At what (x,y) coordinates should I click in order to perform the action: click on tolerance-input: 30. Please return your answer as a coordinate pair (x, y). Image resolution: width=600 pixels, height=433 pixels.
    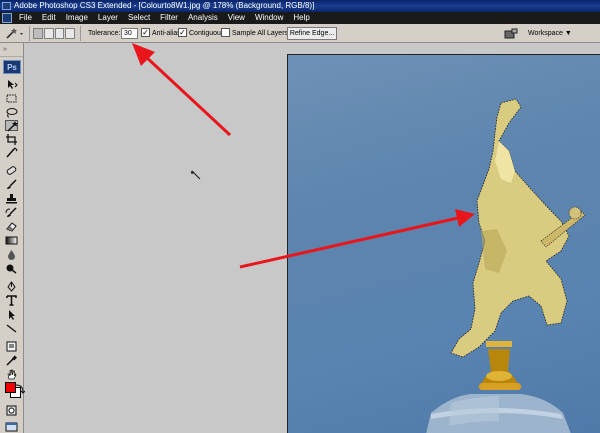
    Looking at the image, I should click on (129, 33).